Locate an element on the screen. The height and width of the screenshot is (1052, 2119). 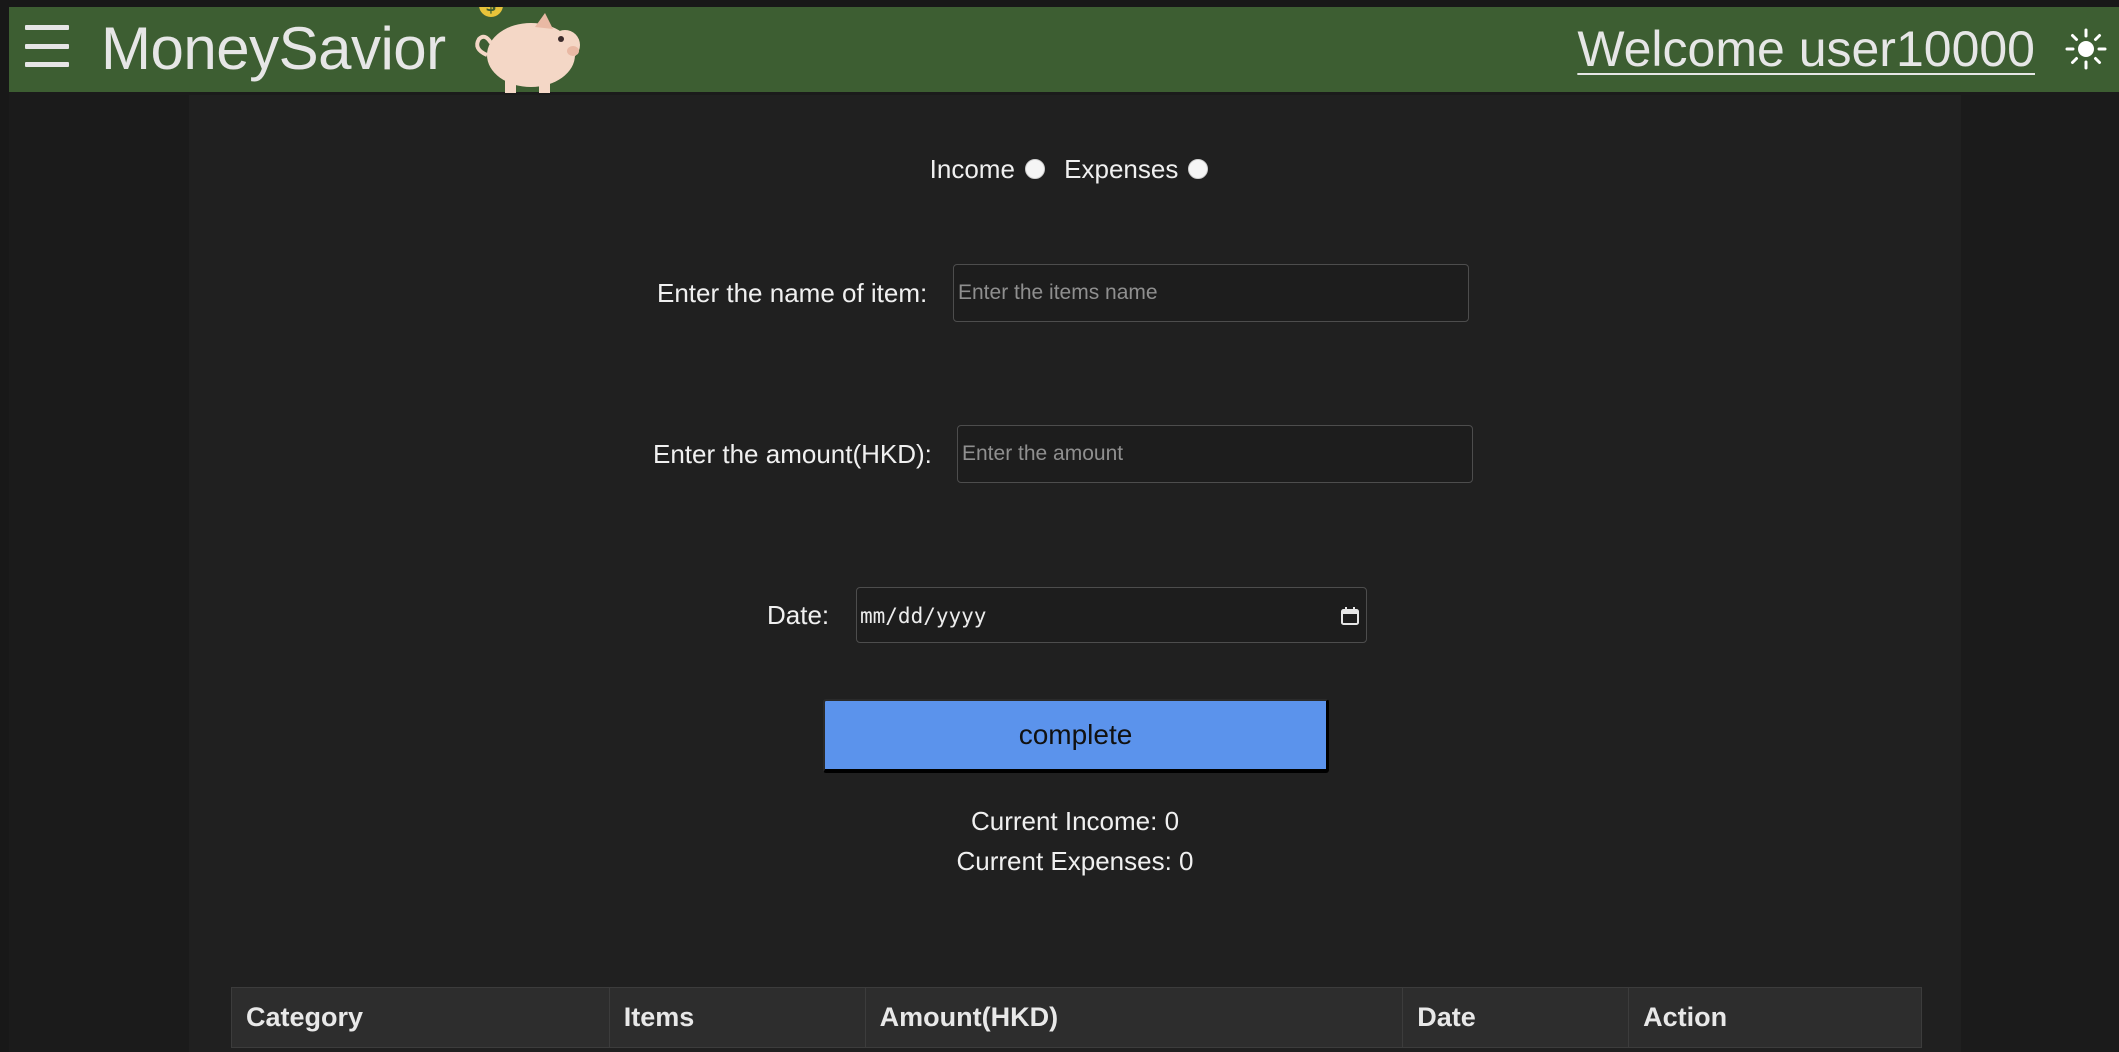
piggy-bank-icon: $ is located at coordinates (527, 50).